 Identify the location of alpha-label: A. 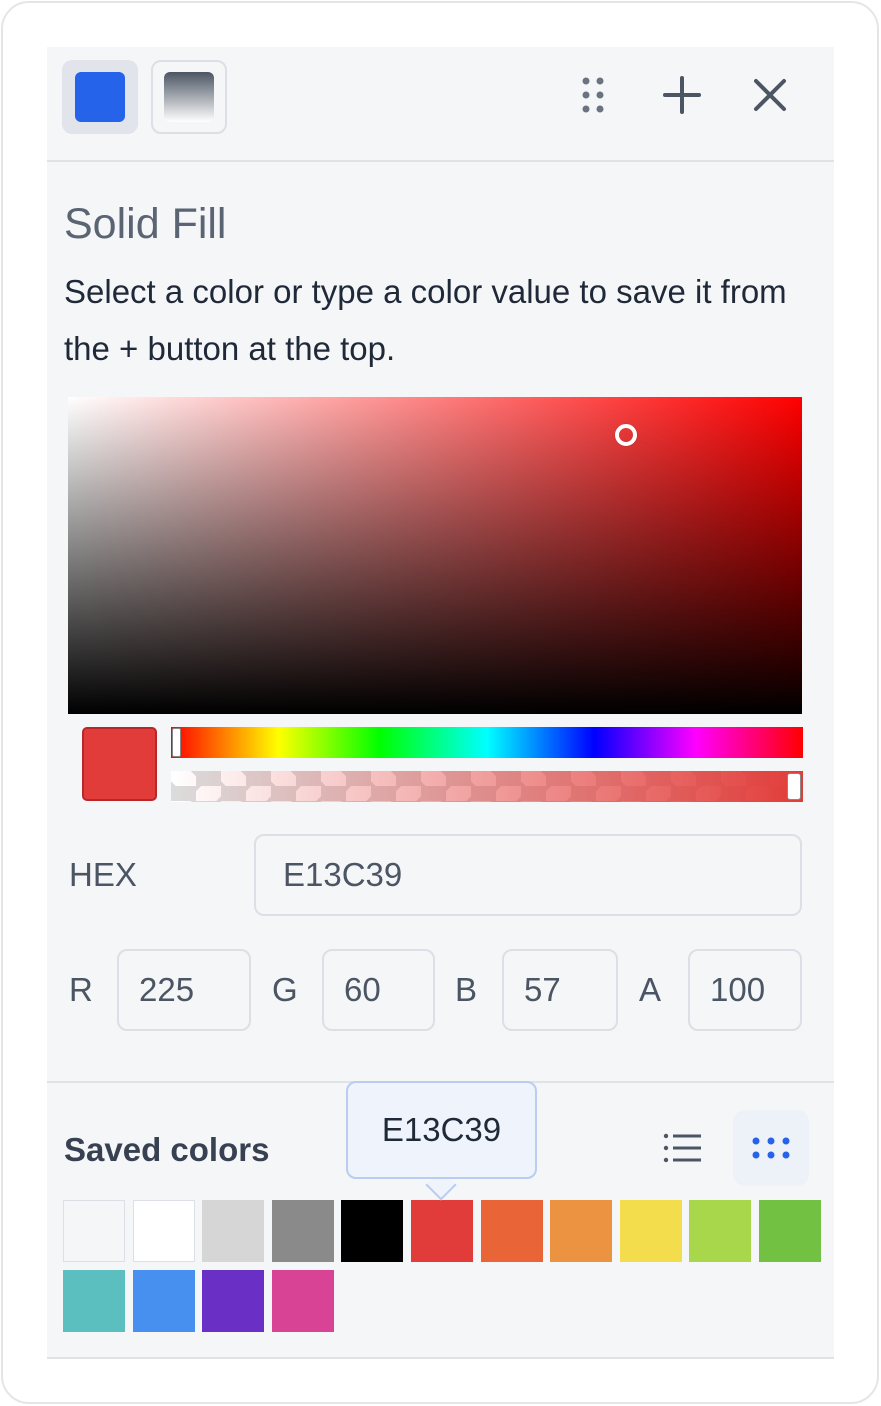
(650, 989).